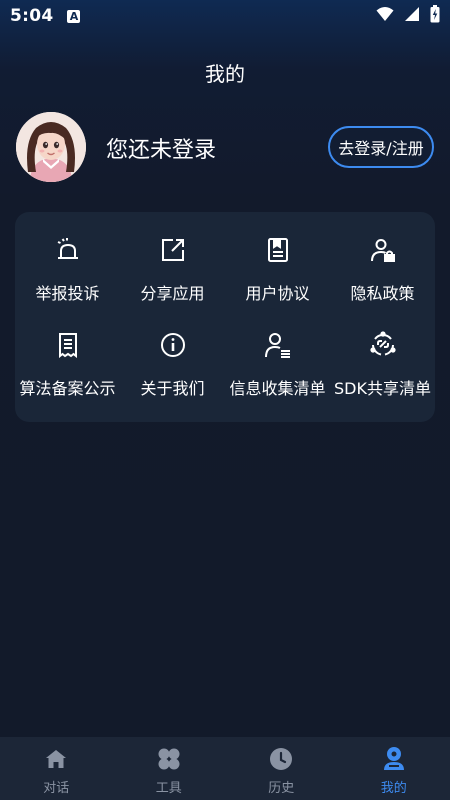 The image size is (450, 800). I want to click on tab-chat: 对话, so click(56, 768).